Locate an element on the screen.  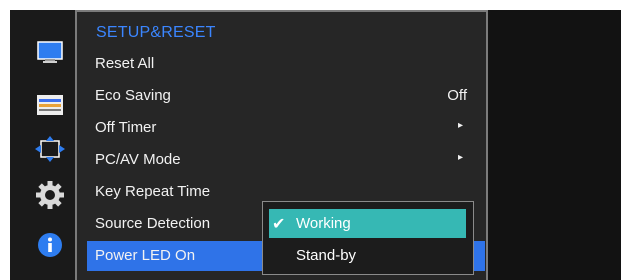
option-label: Working is located at coordinates (323, 223).